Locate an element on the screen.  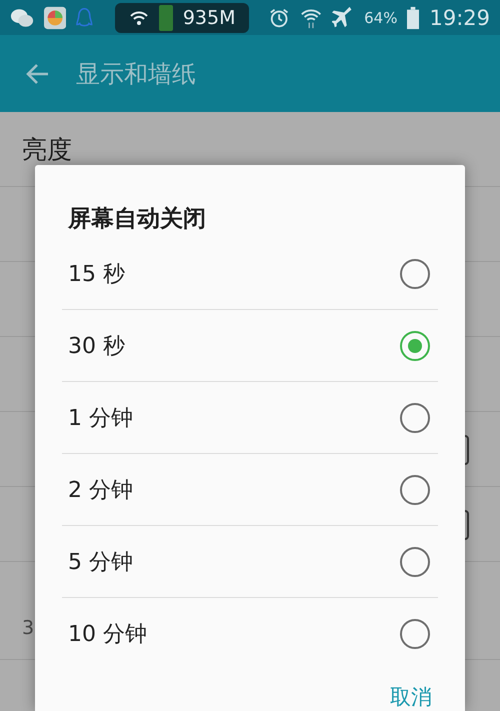
clock-time: 19:29 is located at coordinates (459, 18).